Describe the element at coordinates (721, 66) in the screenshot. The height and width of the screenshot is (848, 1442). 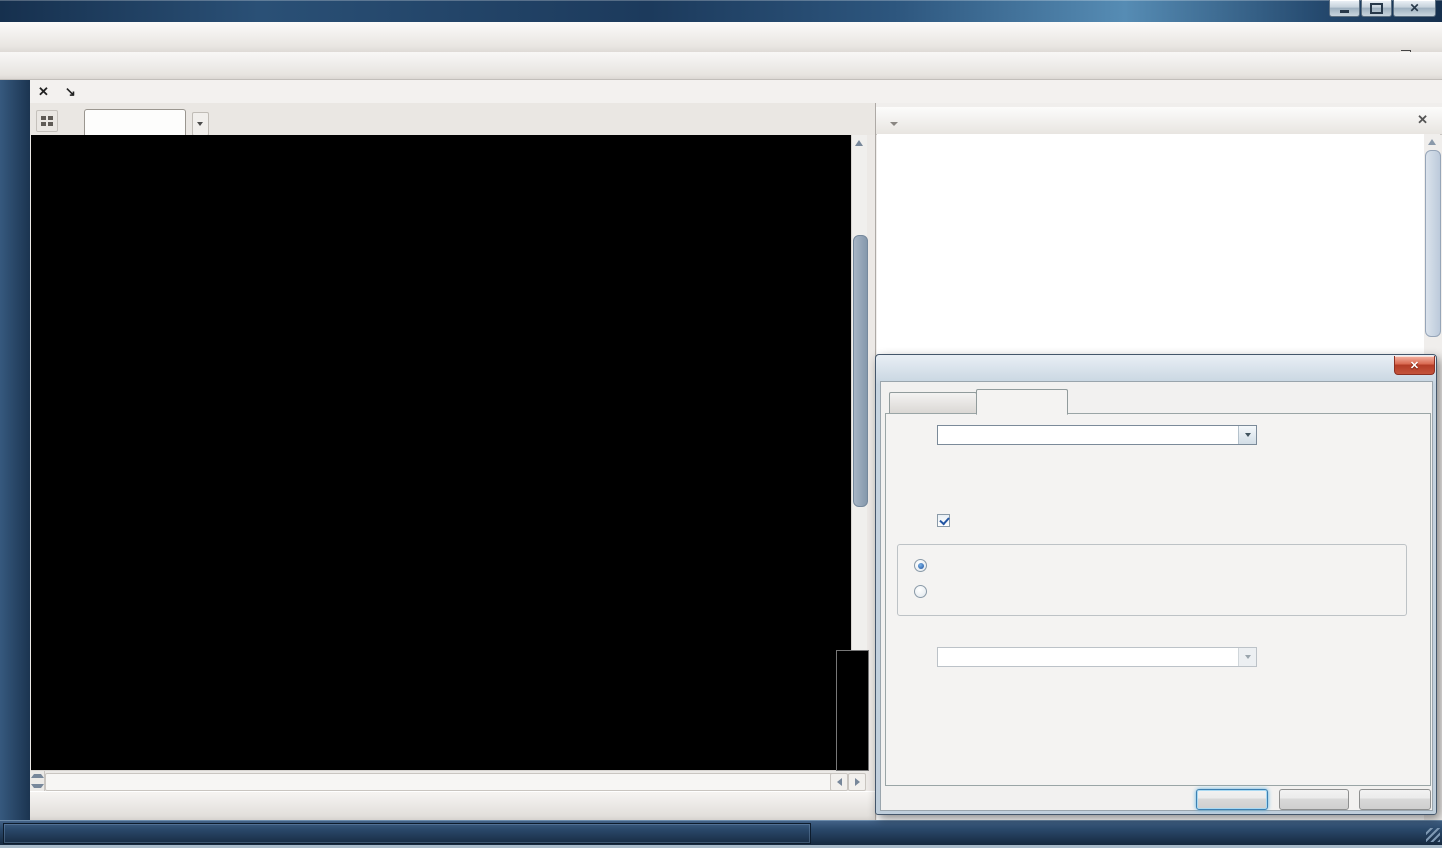
I see `main-toolbar` at that location.